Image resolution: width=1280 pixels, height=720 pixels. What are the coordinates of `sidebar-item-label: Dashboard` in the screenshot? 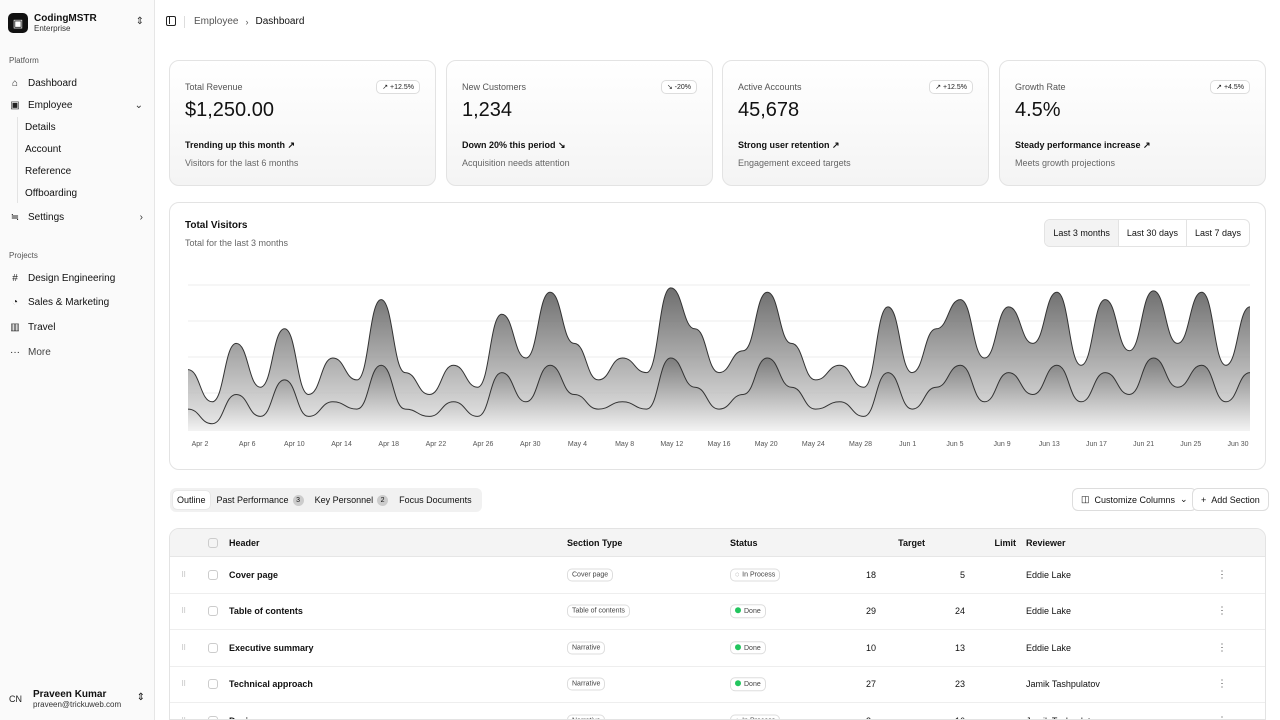 It's located at (52, 83).